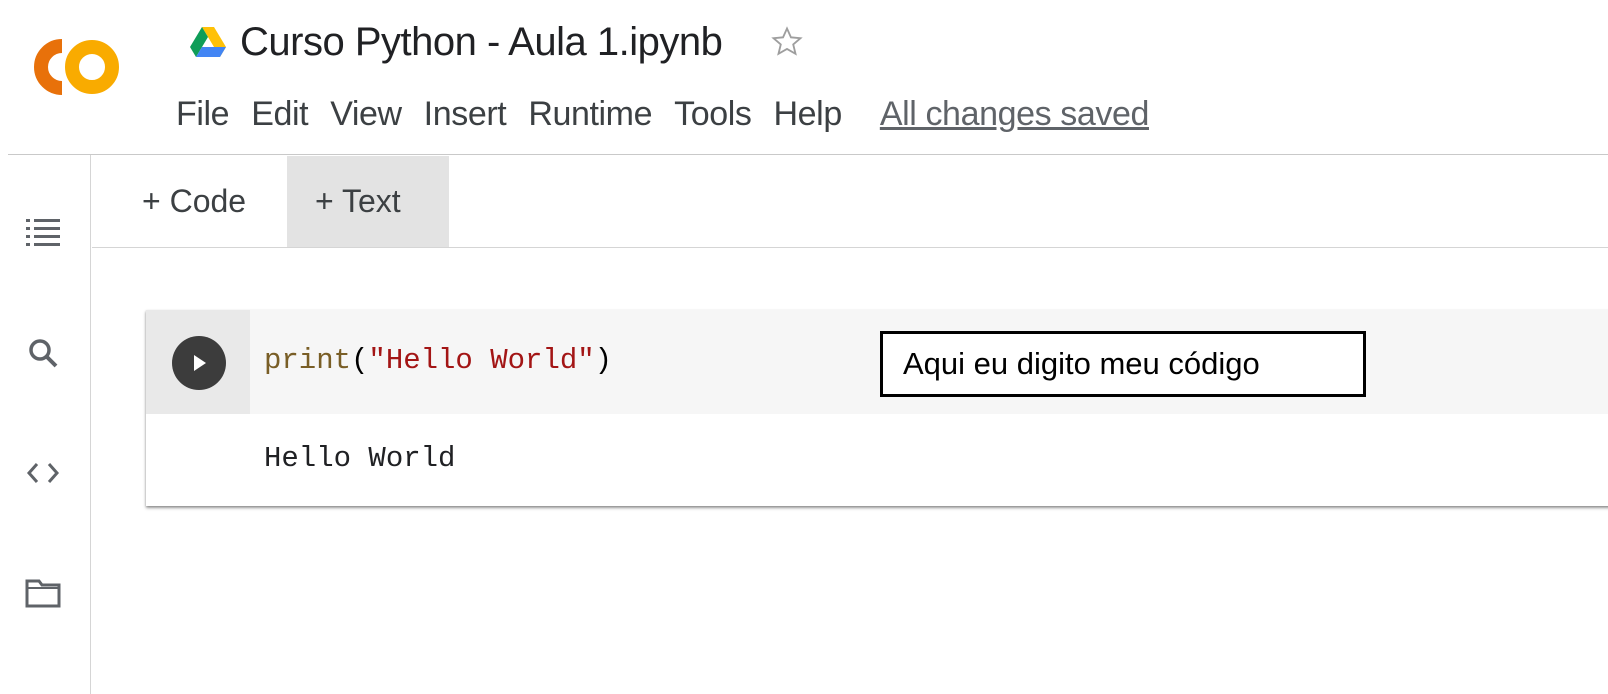 This screenshot has height=694, width=1608. Describe the element at coordinates (481, 360) in the screenshot. I see `code-string: "Hello World"` at that location.